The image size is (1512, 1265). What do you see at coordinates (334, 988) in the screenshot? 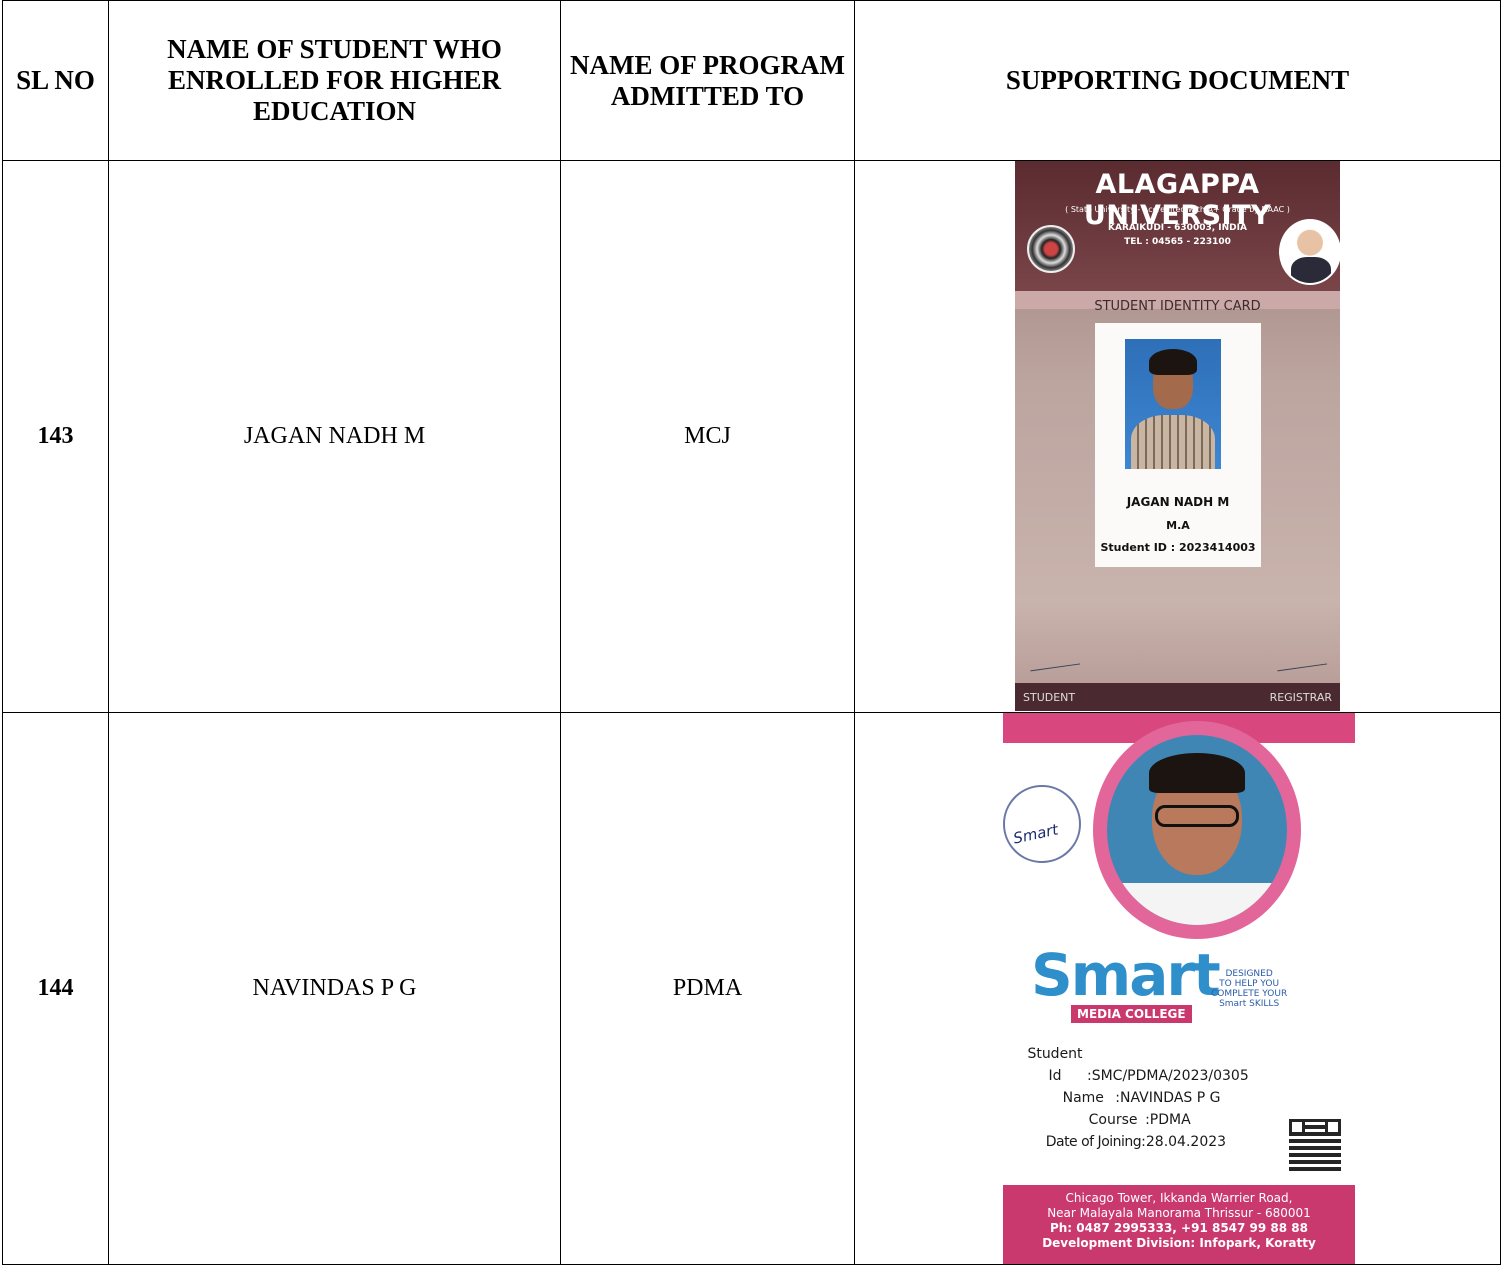
I see `student-name-cell: NAVINDAS P G` at bounding box center [334, 988].